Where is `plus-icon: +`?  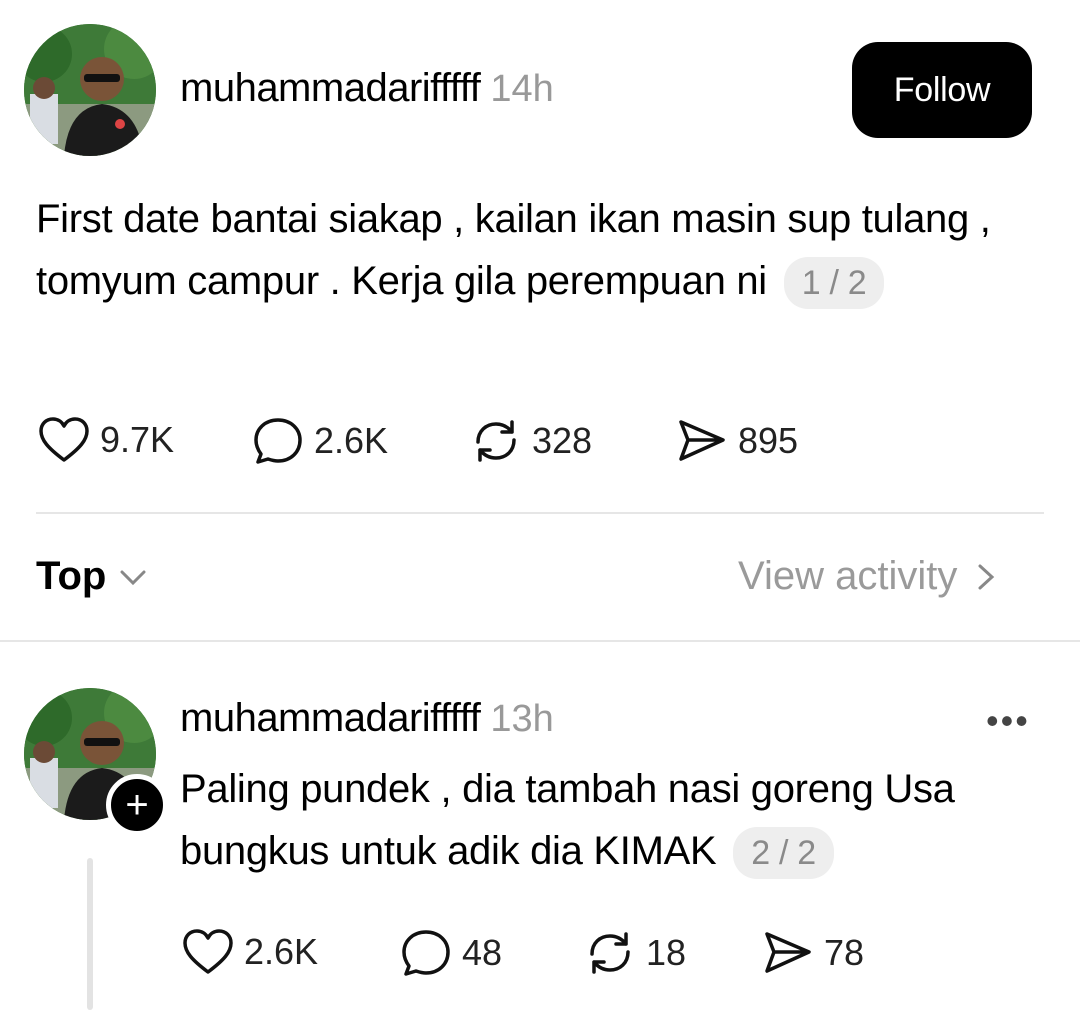
plus-icon: + is located at coordinates (137, 805).